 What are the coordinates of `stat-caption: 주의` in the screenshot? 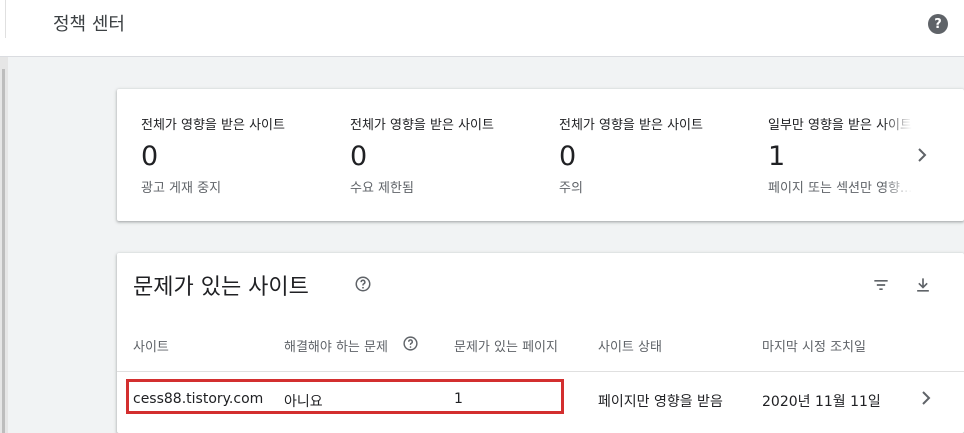 It's located at (571, 188).